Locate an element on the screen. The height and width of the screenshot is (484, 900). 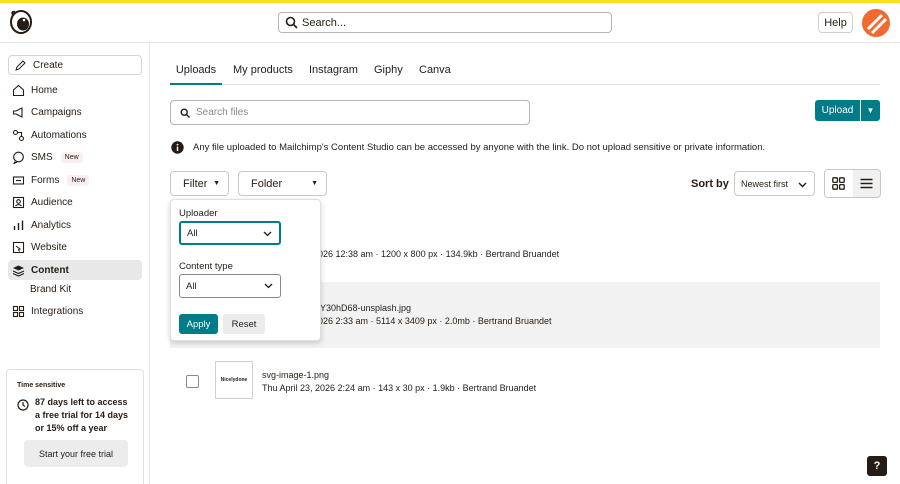
filter-label: Filter is located at coordinates (195, 183).